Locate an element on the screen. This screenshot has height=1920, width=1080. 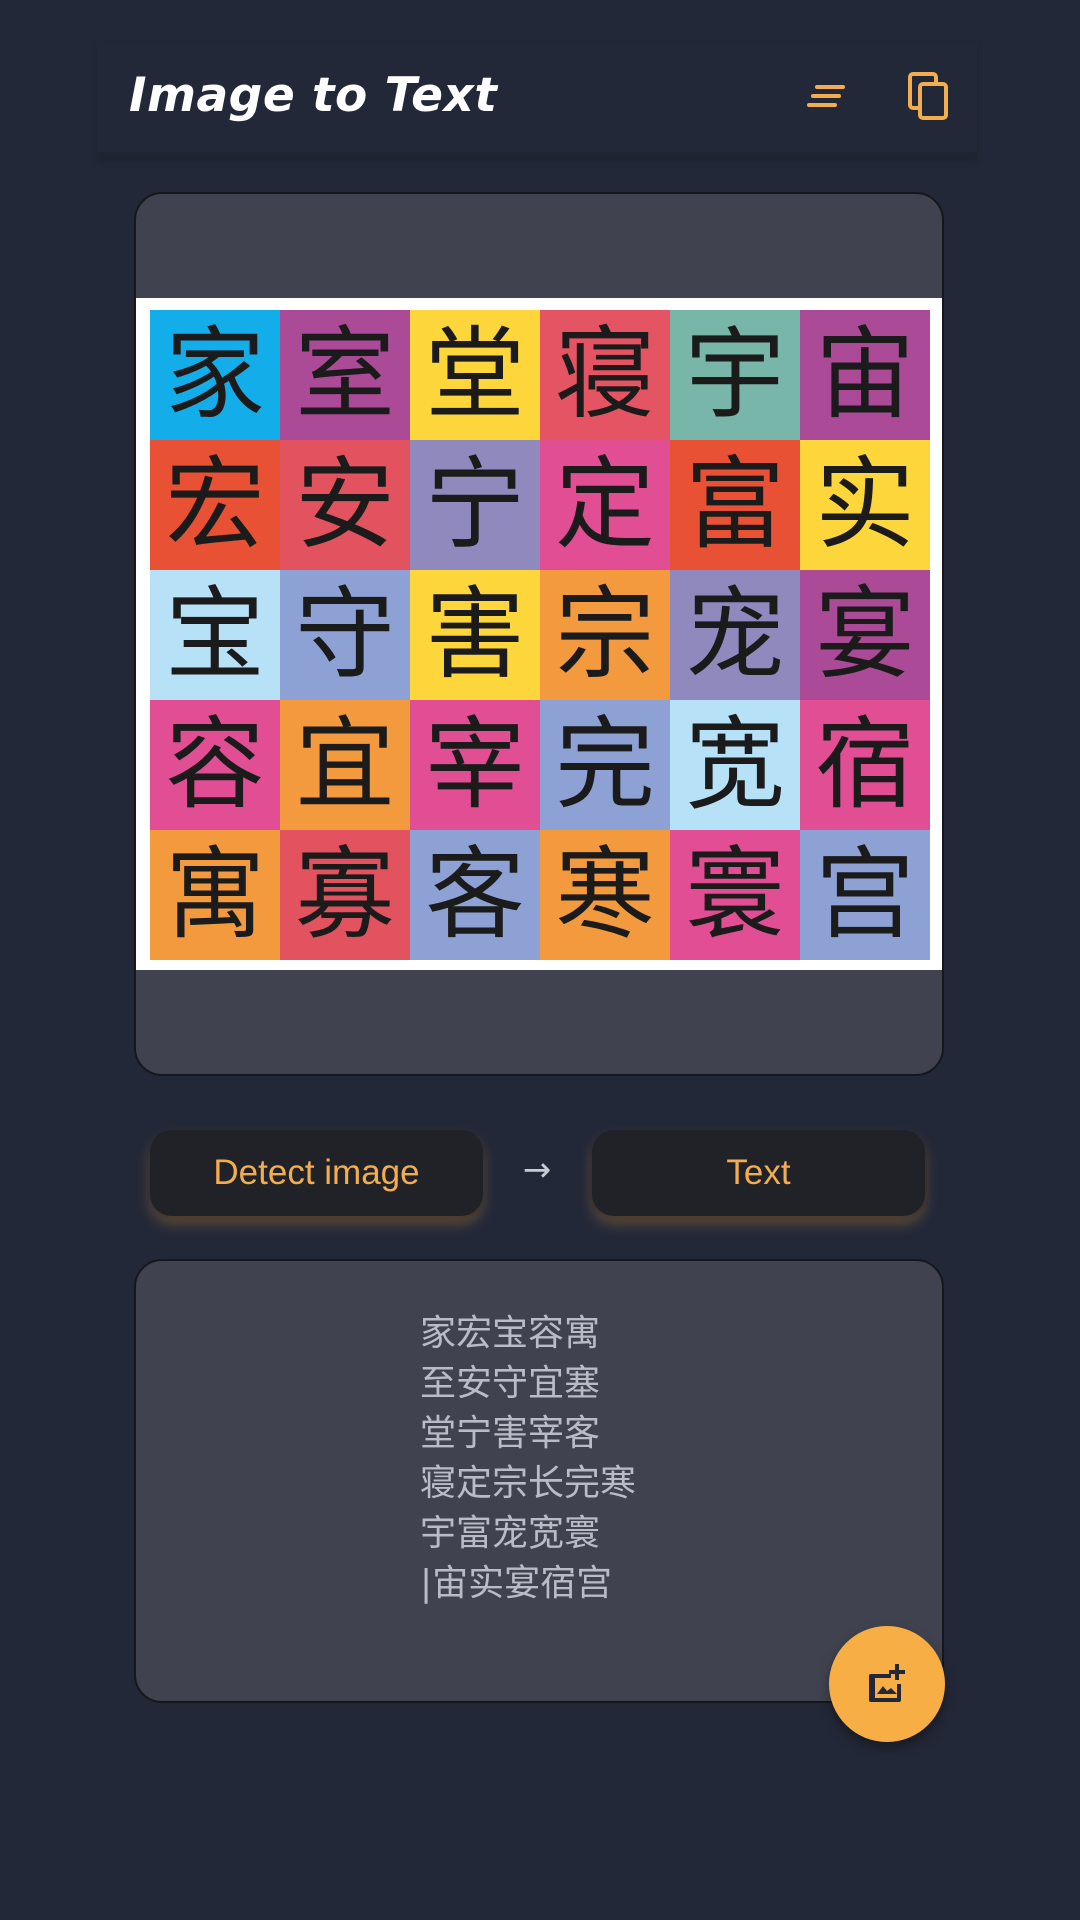
grid-character-tile: 富 is located at coordinates (735, 505).